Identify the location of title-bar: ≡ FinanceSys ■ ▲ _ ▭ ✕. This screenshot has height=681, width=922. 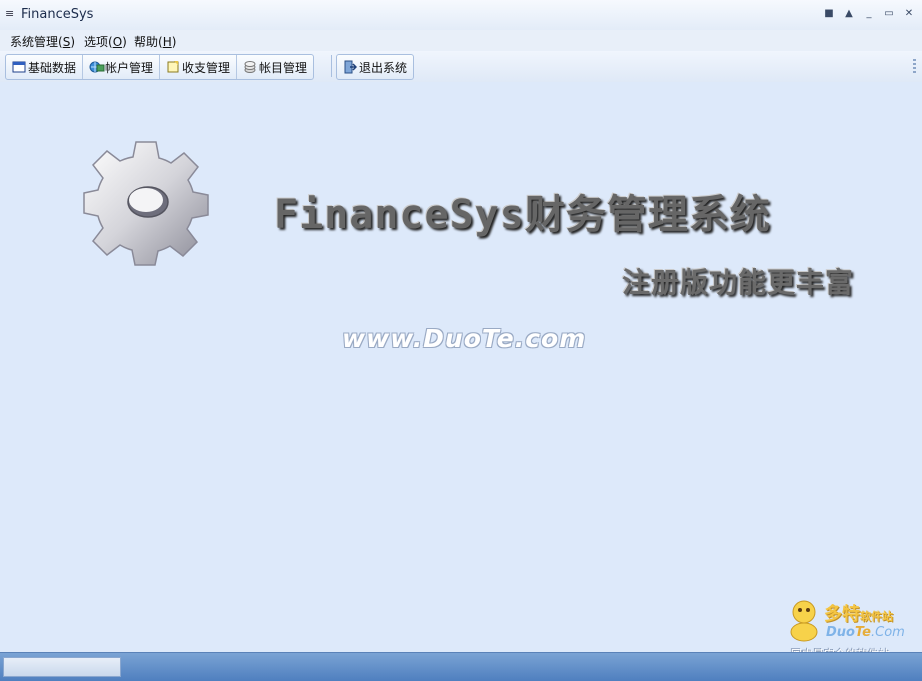
(461, 15).